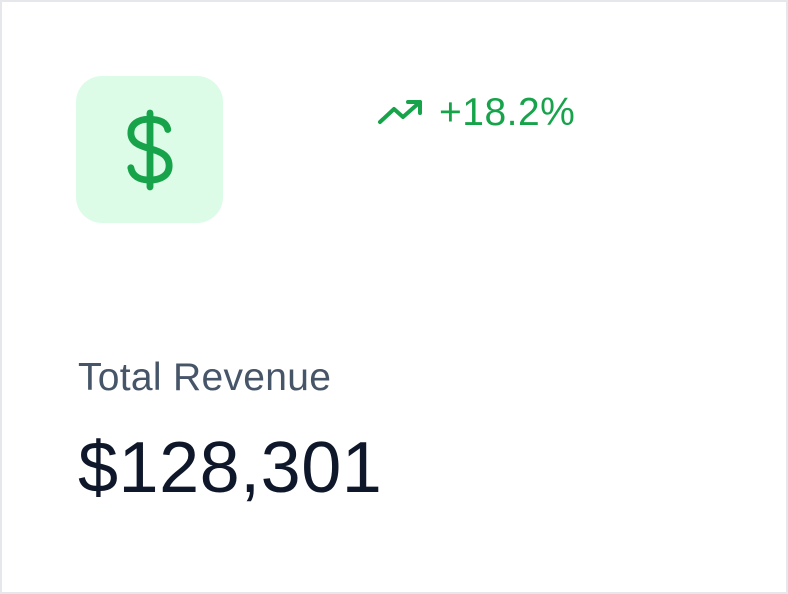 Image resolution: width=788 pixels, height=594 pixels. I want to click on dollar-sign-icon, so click(150, 150).